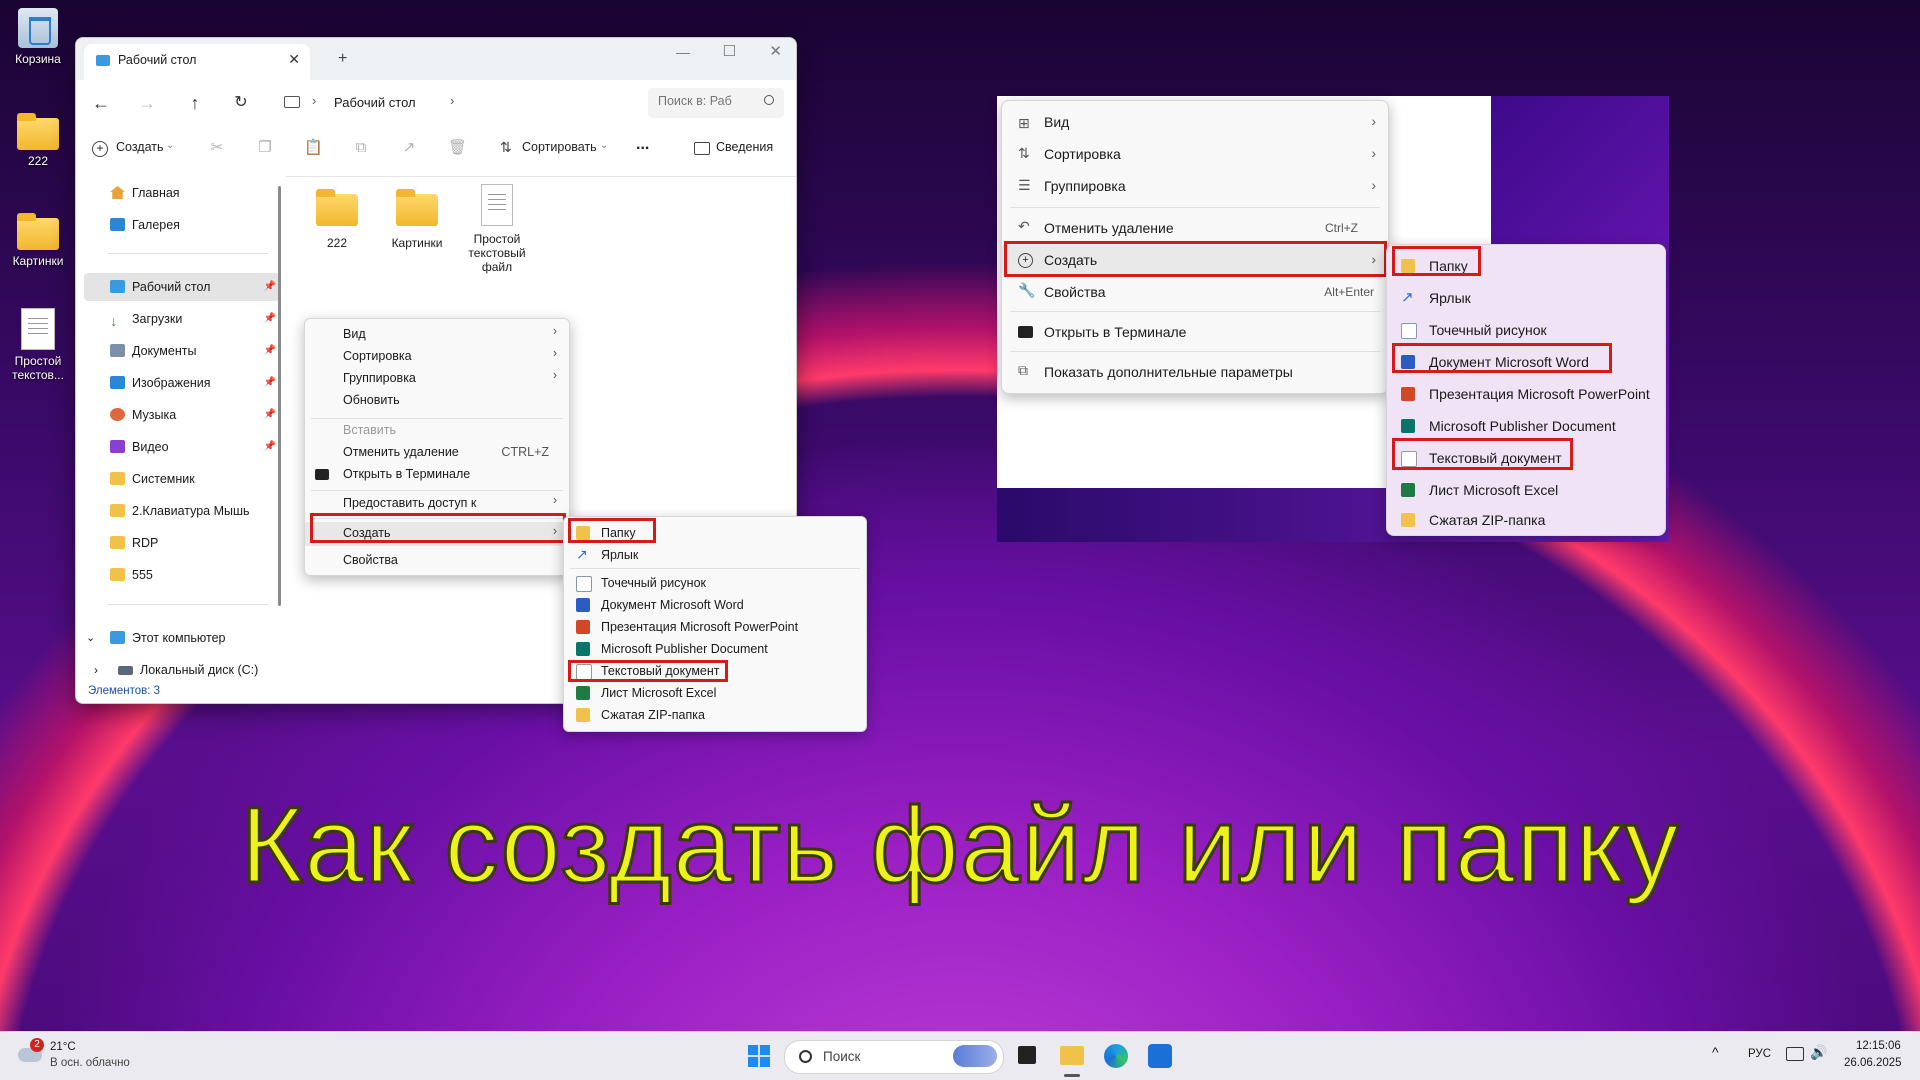 The width and height of the screenshot is (1920, 1080). I want to click on search-input, so click(702, 101).